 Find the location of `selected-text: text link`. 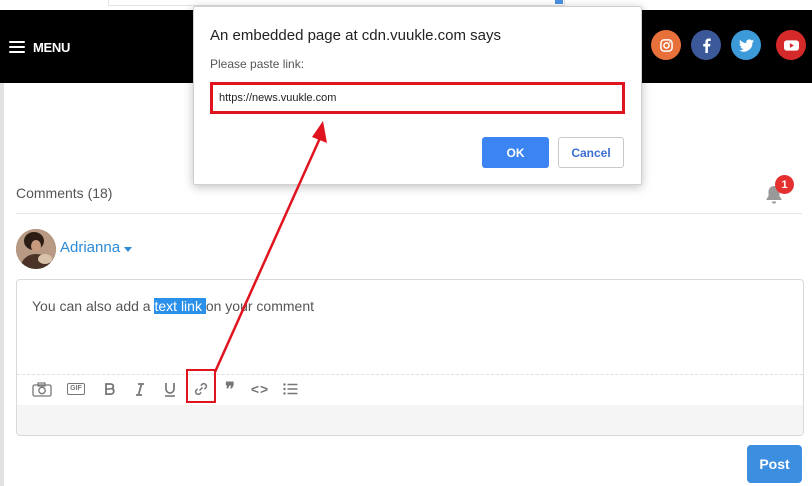

selected-text: text link is located at coordinates (180, 306).